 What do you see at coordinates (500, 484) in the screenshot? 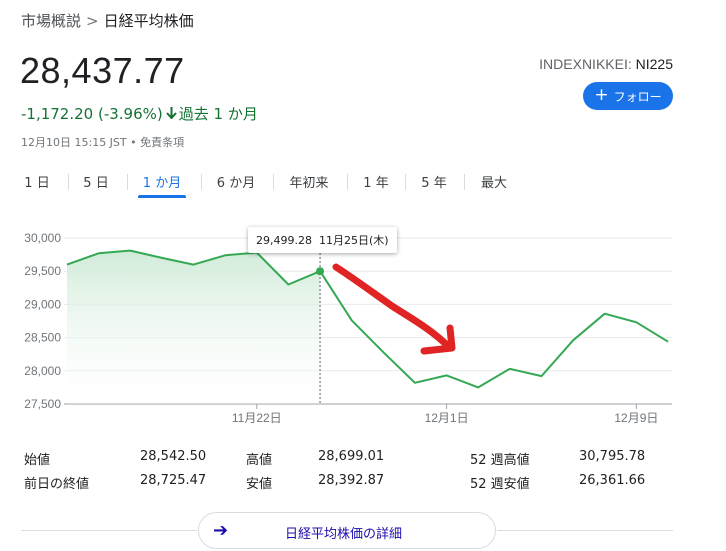
I see `stat-label-52w-low: 52 週安値` at bounding box center [500, 484].